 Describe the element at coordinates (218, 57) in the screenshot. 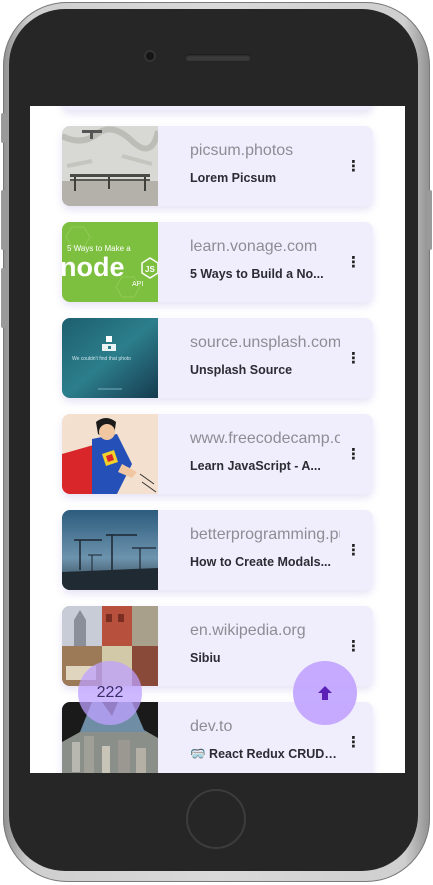

I see `earpiece-speaker` at that location.